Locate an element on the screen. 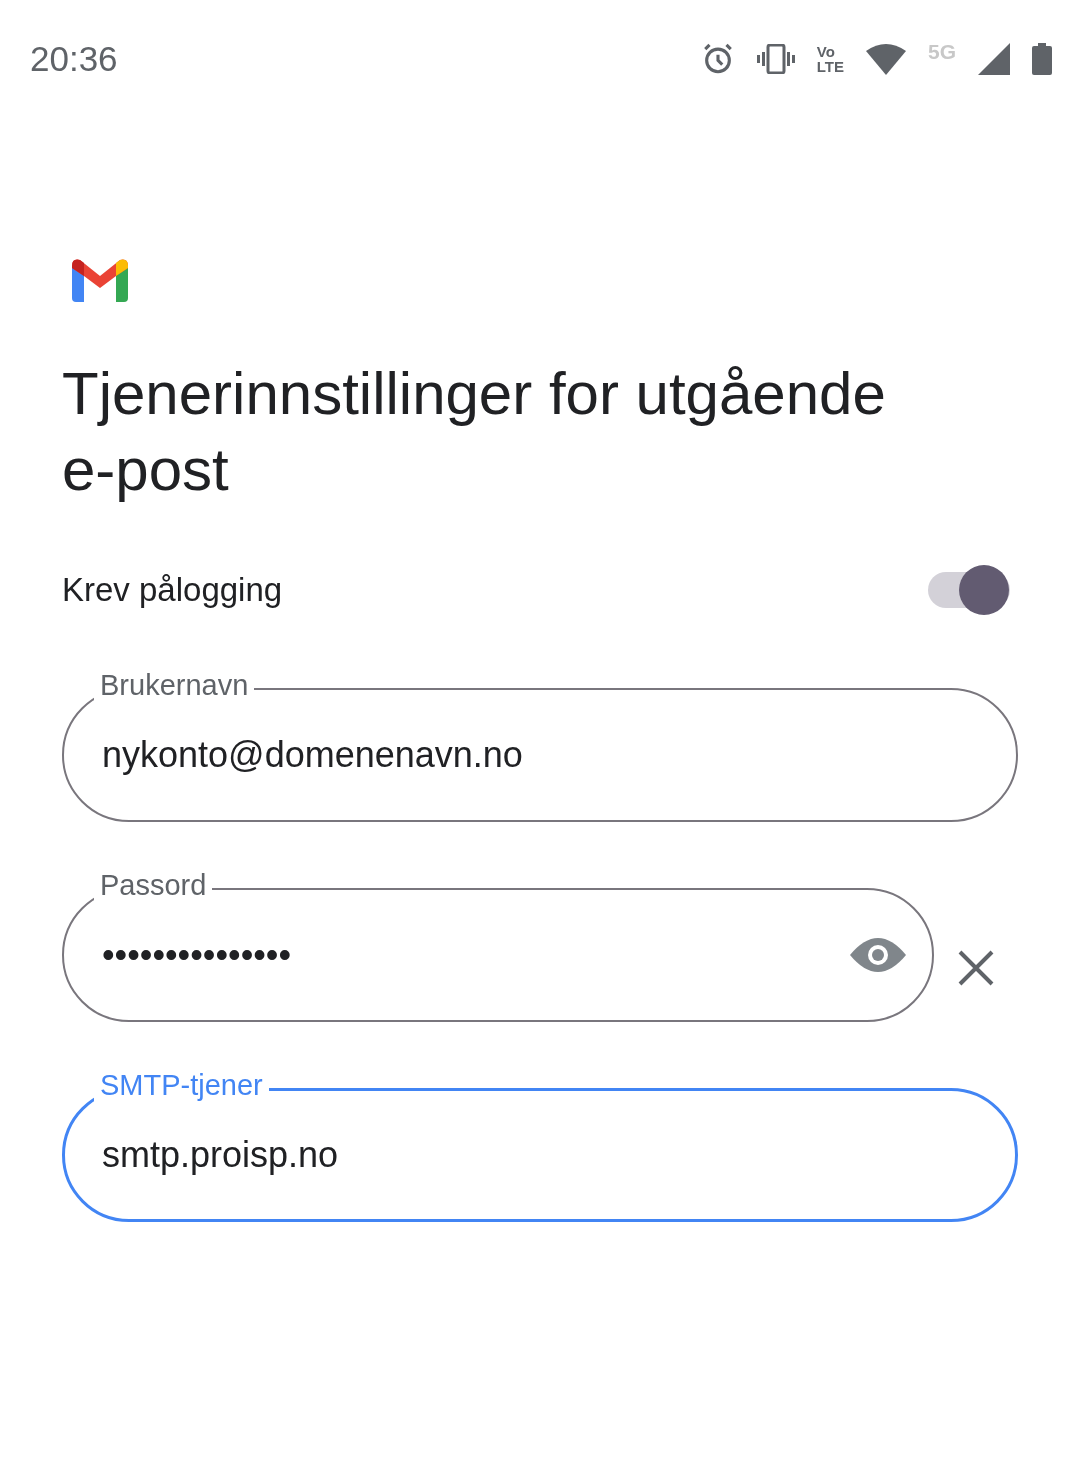  mail-logo is located at coordinates (100, 280).